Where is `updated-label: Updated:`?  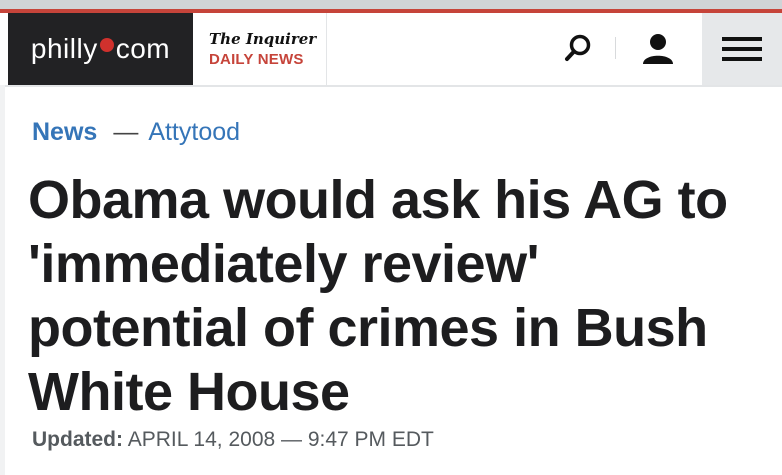
updated-label: Updated: is located at coordinates (77, 439).